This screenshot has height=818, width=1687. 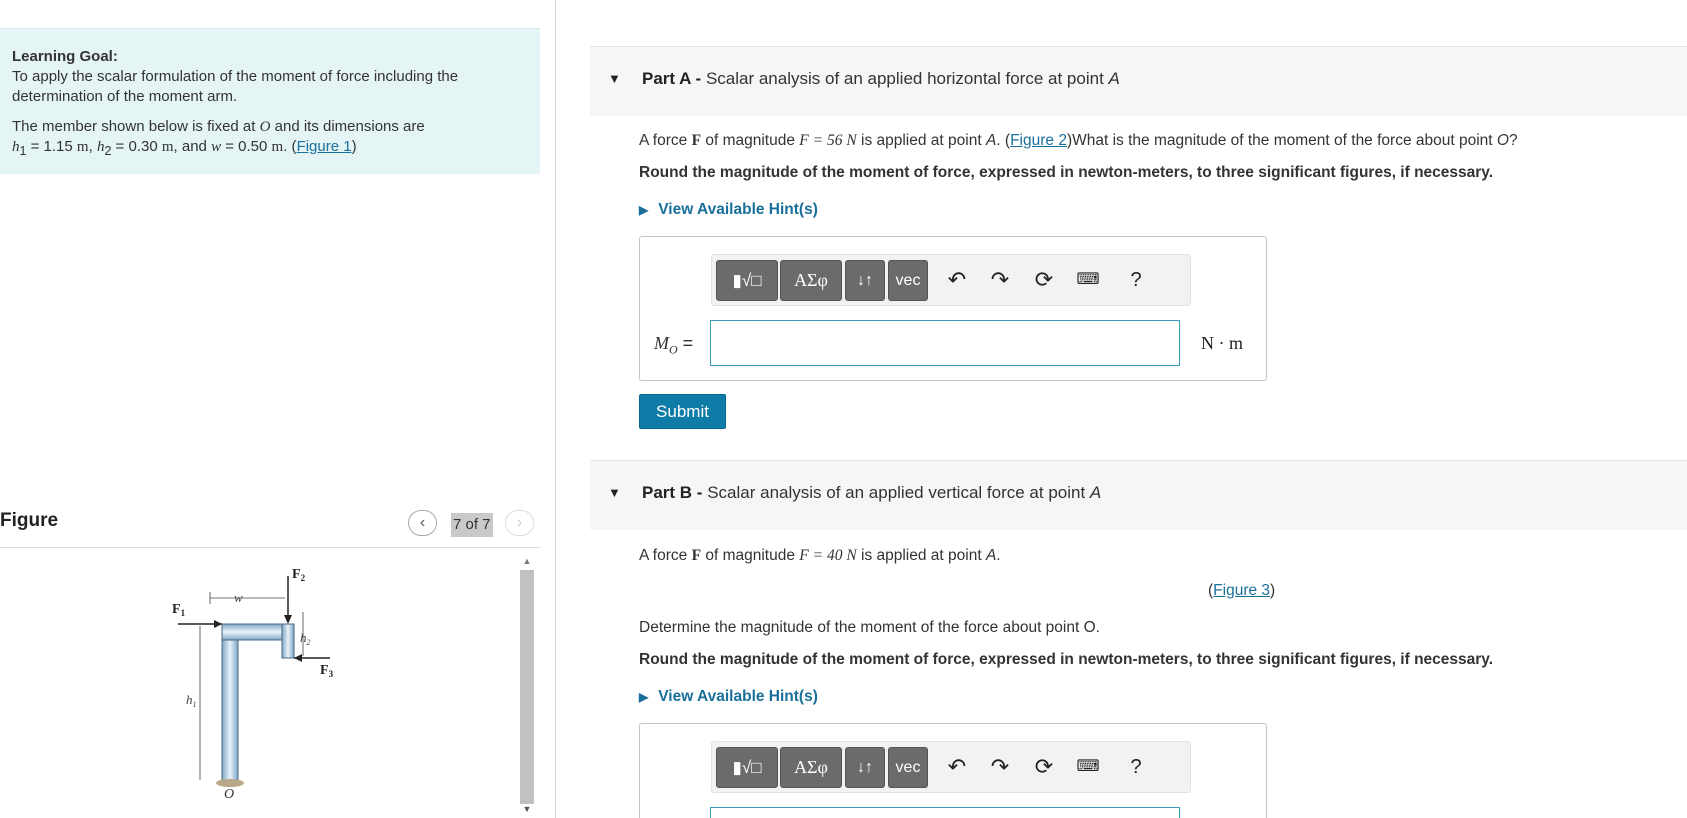 I want to click on part-a-hint-link: ▶ View Available Hint(s), so click(x=728, y=210).